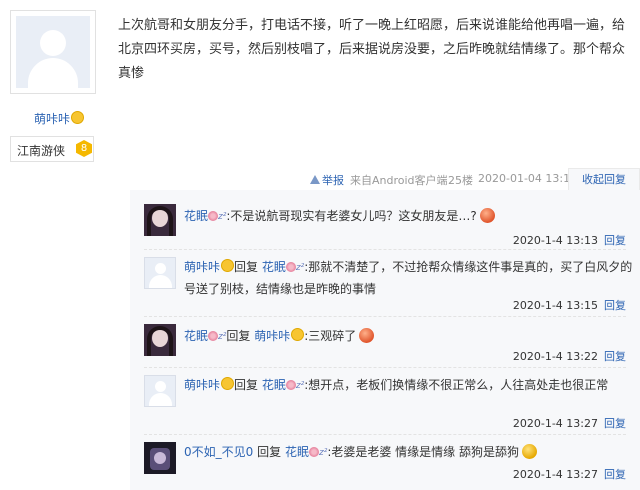  I want to click on reply-text-line: 花眠 z²:不是说航哥现实有老婆女儿吗？这女朋友是…?, so click(409, 217).